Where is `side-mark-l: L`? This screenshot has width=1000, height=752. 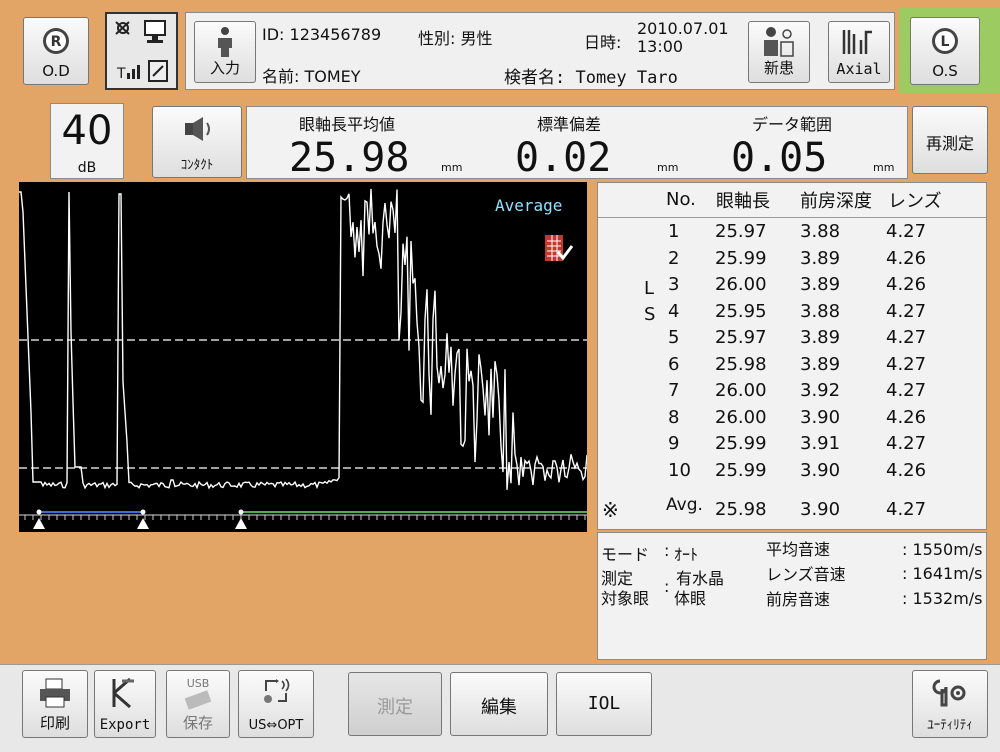
side-mark-l: L is located at coordinates (649, 288).